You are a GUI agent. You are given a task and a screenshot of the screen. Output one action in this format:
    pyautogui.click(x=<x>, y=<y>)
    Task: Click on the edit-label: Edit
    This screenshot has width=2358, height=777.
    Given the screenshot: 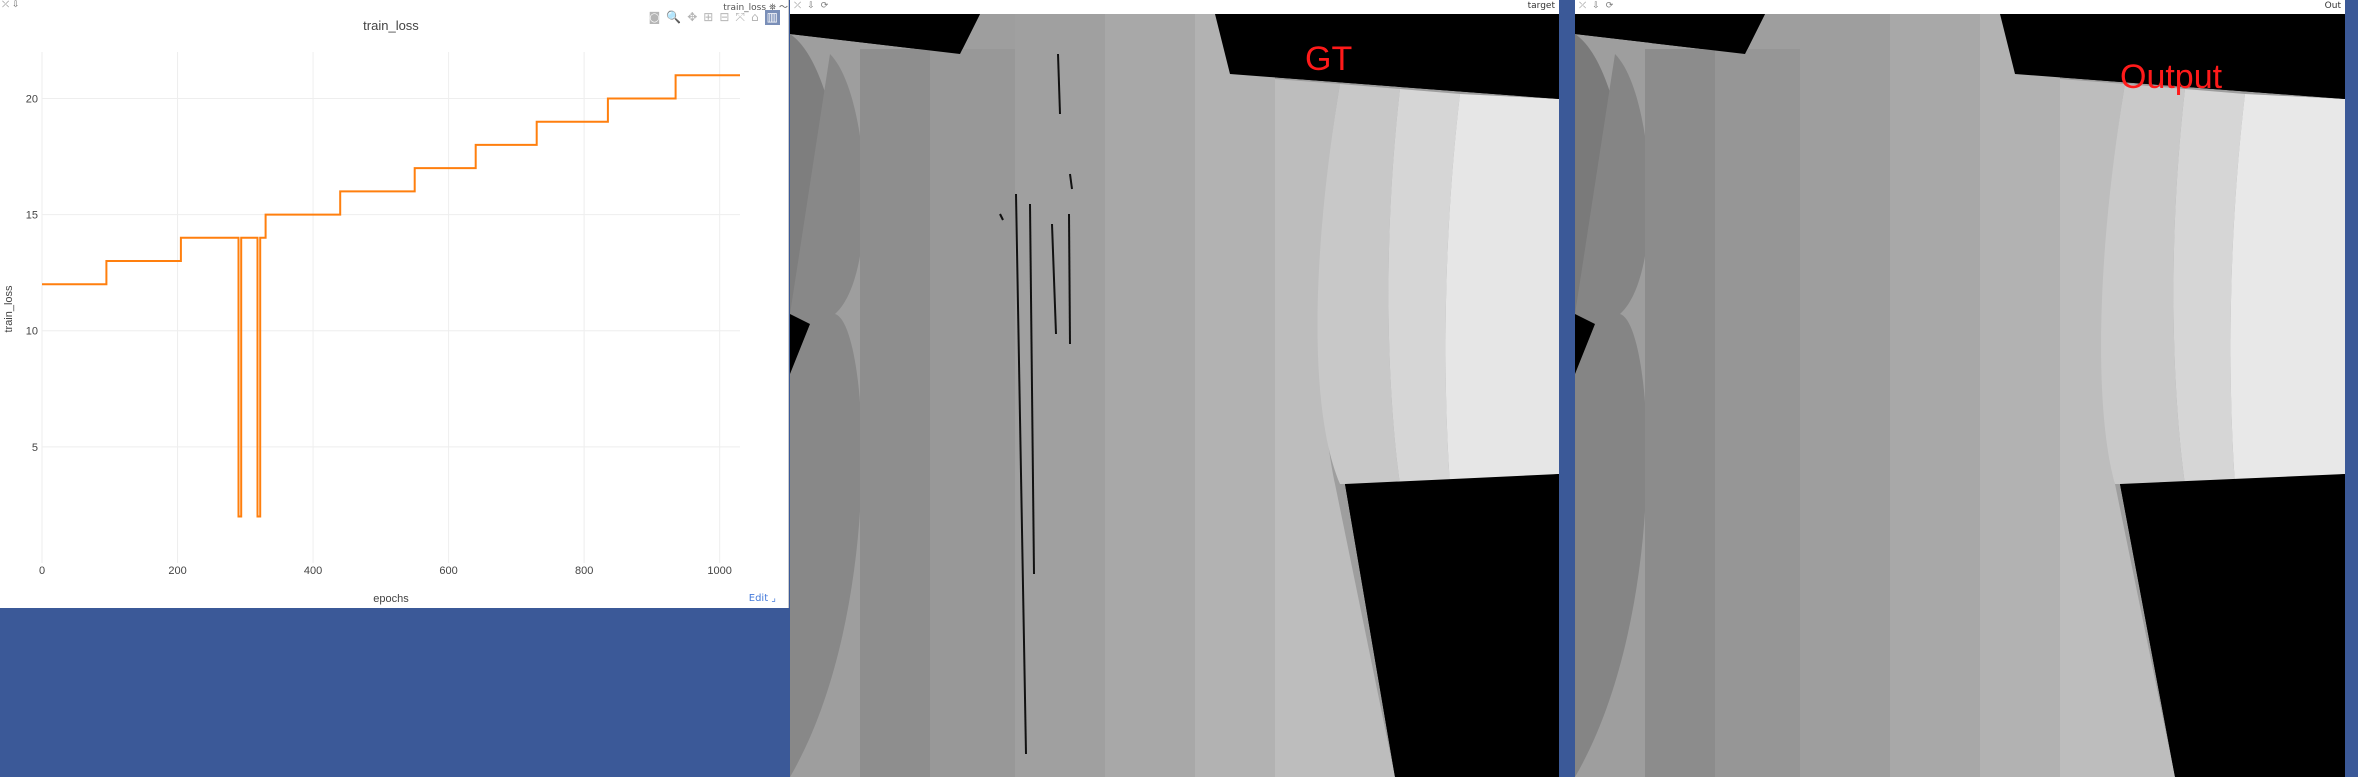 What is the action you would take?
    pyautogui.click(x=758, y=598)
    